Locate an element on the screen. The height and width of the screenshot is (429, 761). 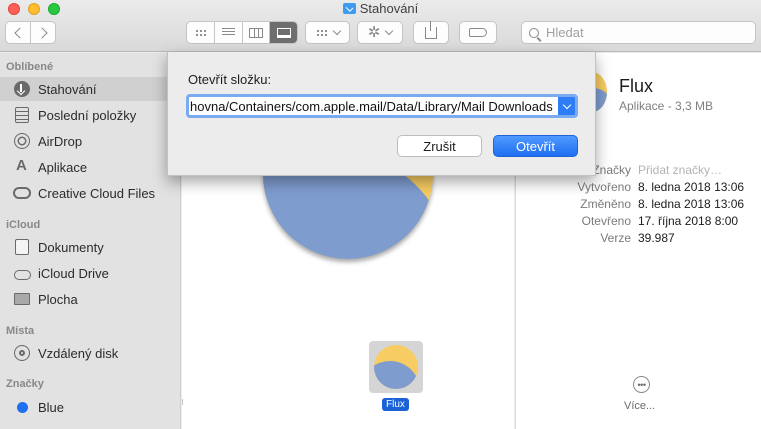
view-mode-control is located at coordinates (242, 32).